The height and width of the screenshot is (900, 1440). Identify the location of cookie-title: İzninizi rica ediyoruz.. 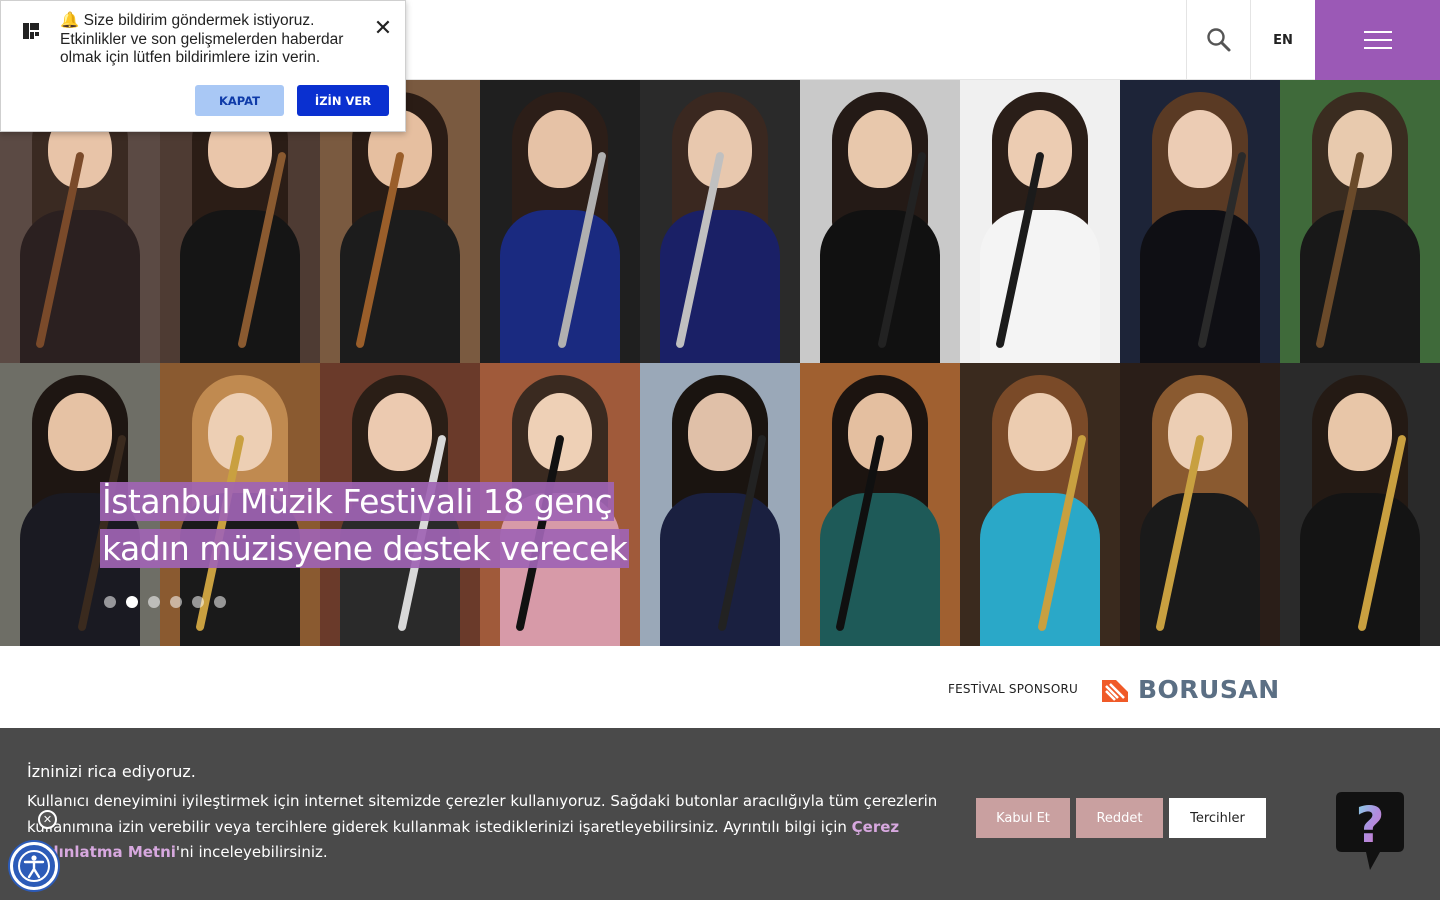
(111, 771).